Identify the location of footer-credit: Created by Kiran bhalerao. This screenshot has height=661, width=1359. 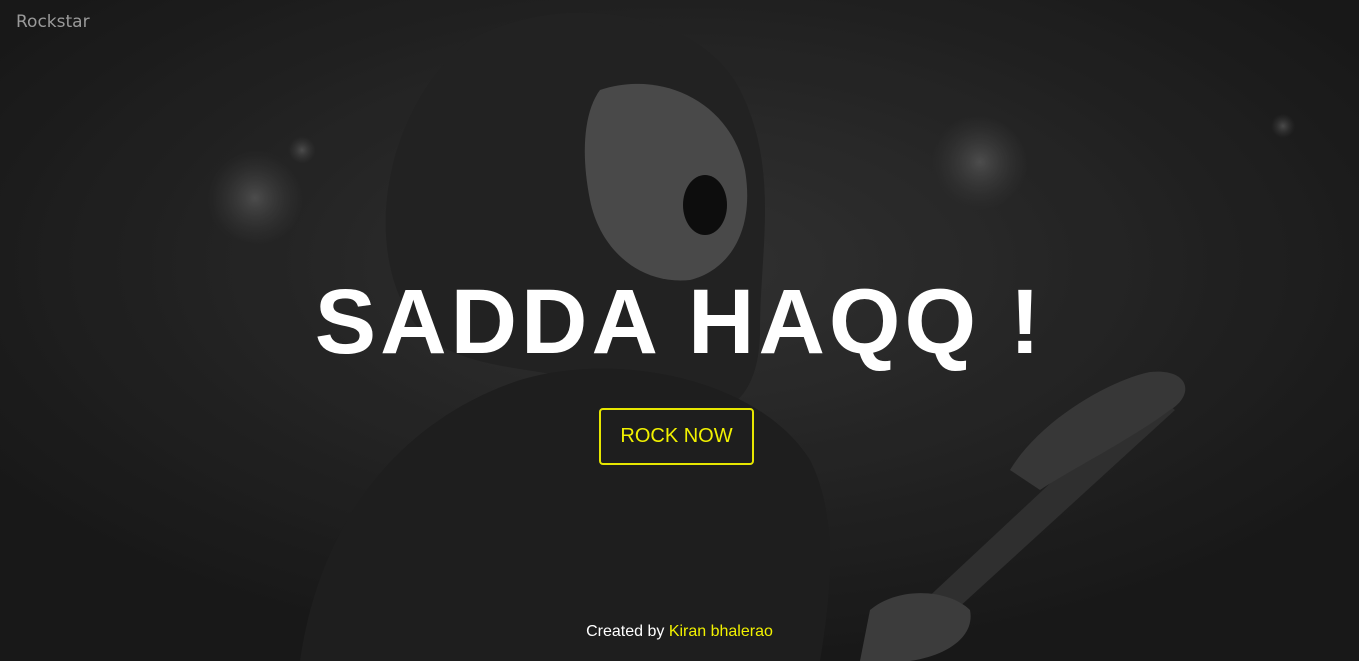
(679, 632).